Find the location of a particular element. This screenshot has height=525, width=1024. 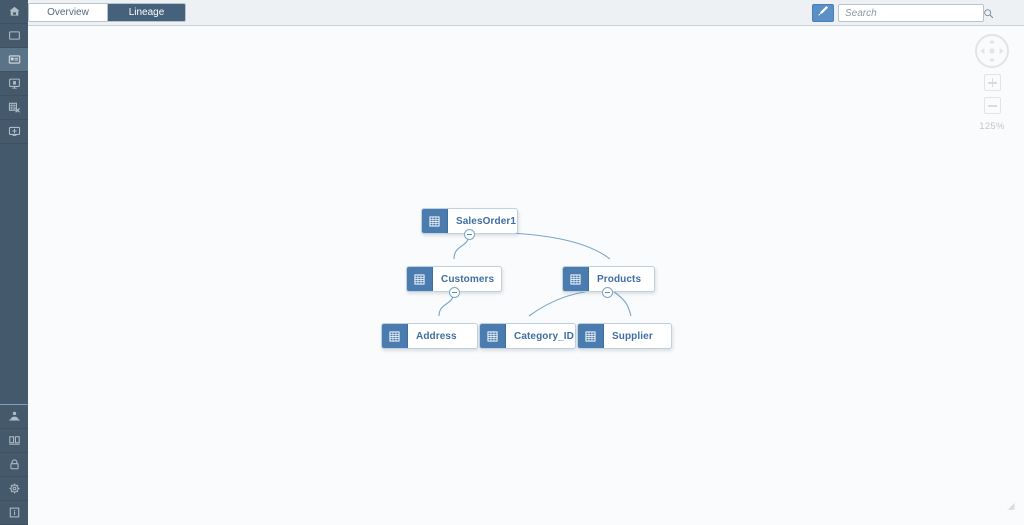

sidebar-item-settings is located at coordinates (14, 489).